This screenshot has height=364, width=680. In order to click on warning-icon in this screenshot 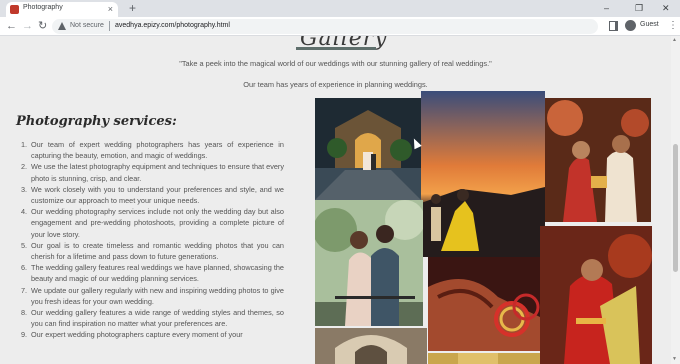, I will do `click(62, 26)`.